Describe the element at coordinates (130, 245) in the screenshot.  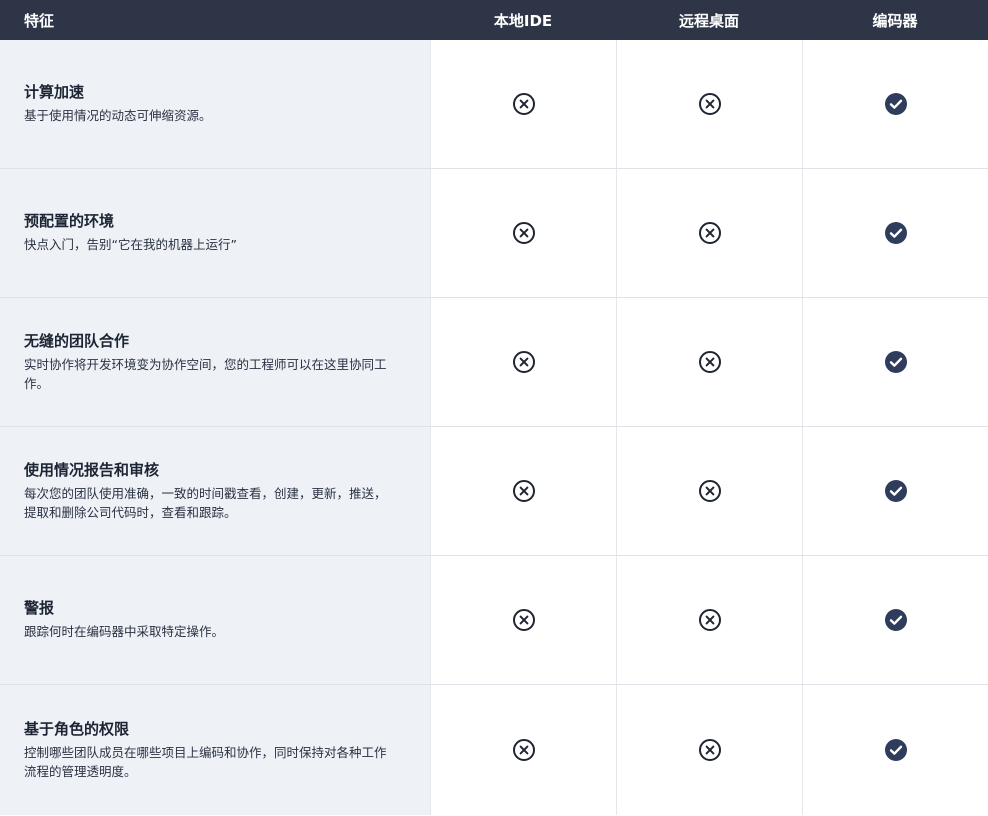
I see `feature-description: 快点入门，告别“它在我的机器上运行”` at that location.